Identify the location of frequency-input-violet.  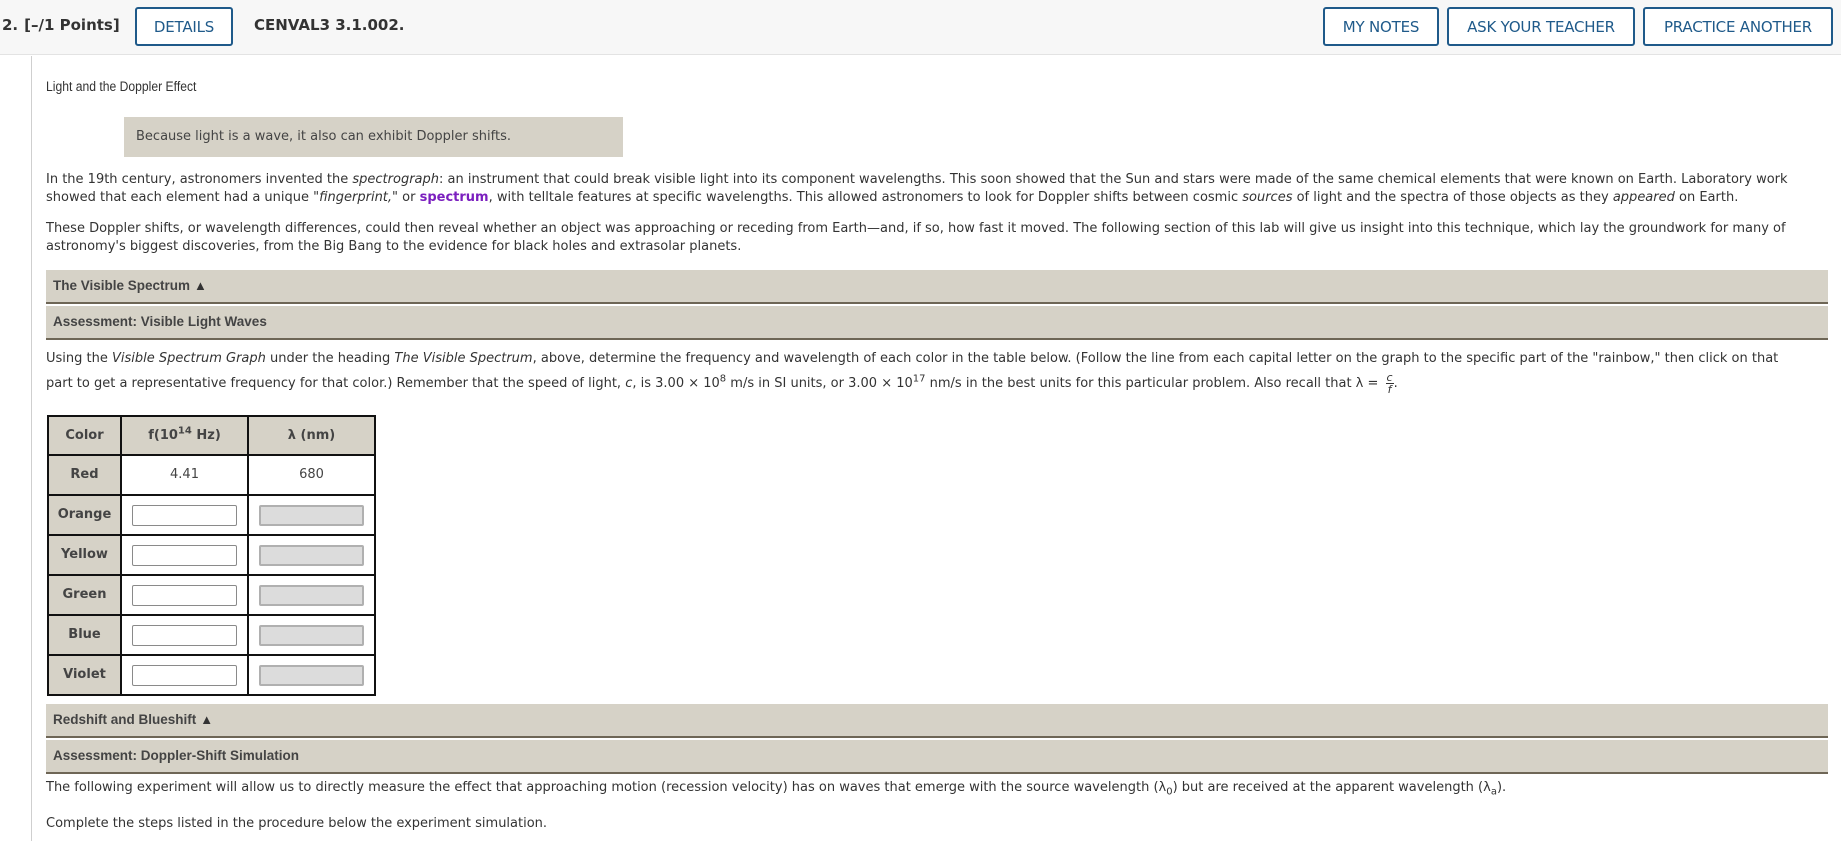
(184, 675).